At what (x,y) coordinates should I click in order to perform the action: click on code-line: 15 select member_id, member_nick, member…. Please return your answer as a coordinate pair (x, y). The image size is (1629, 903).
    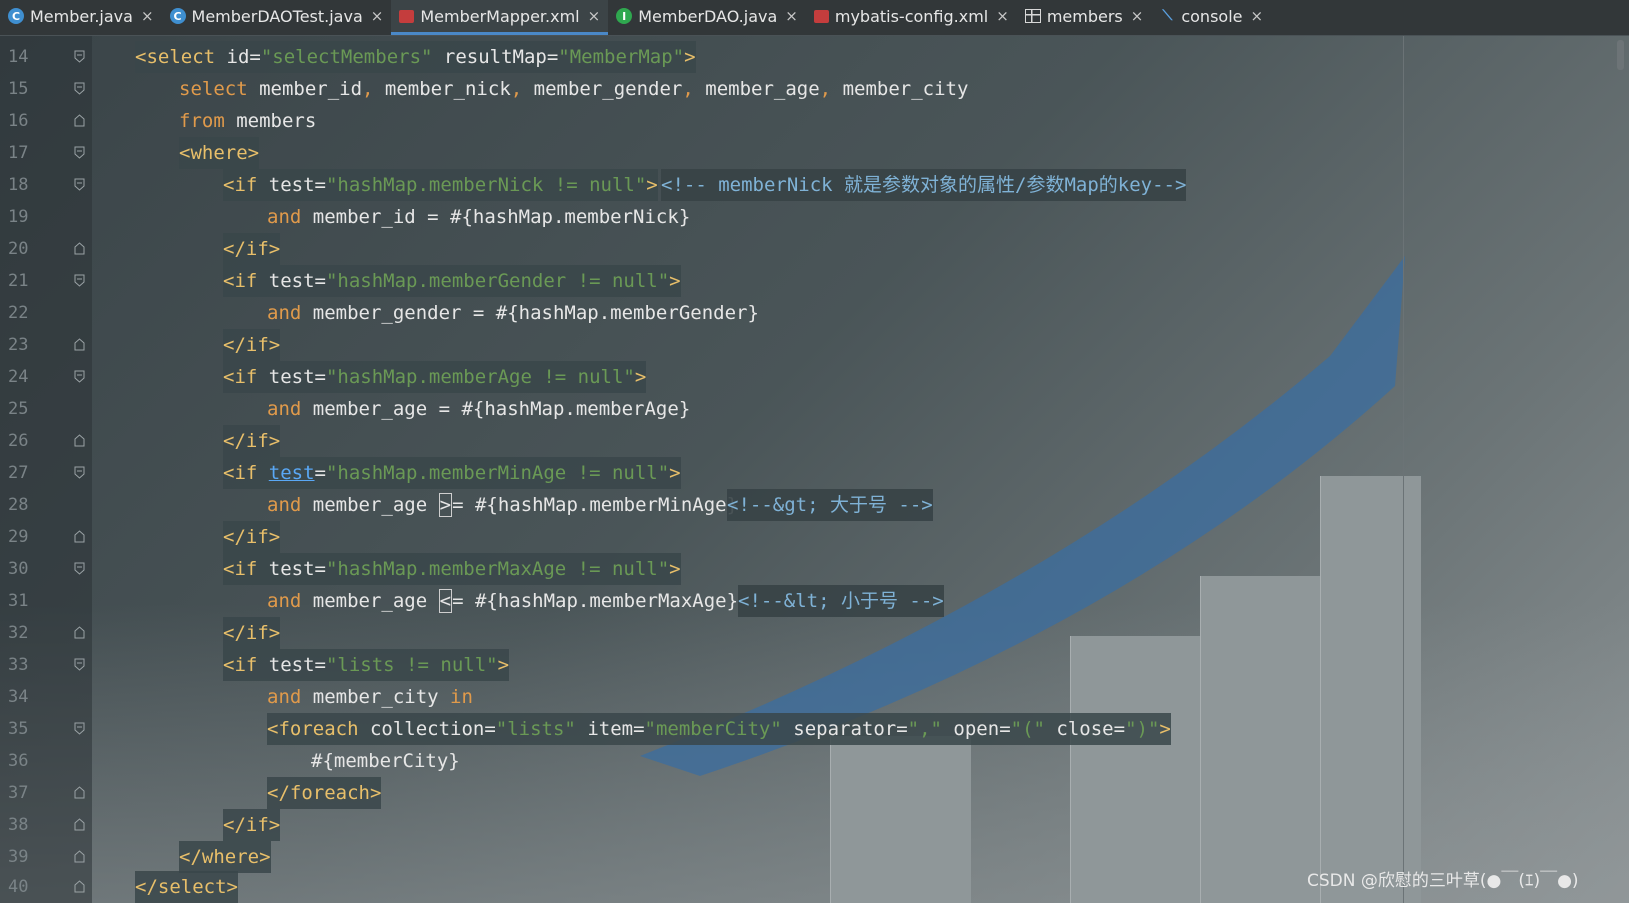
    Looking at the image, I should click on (814, 89).